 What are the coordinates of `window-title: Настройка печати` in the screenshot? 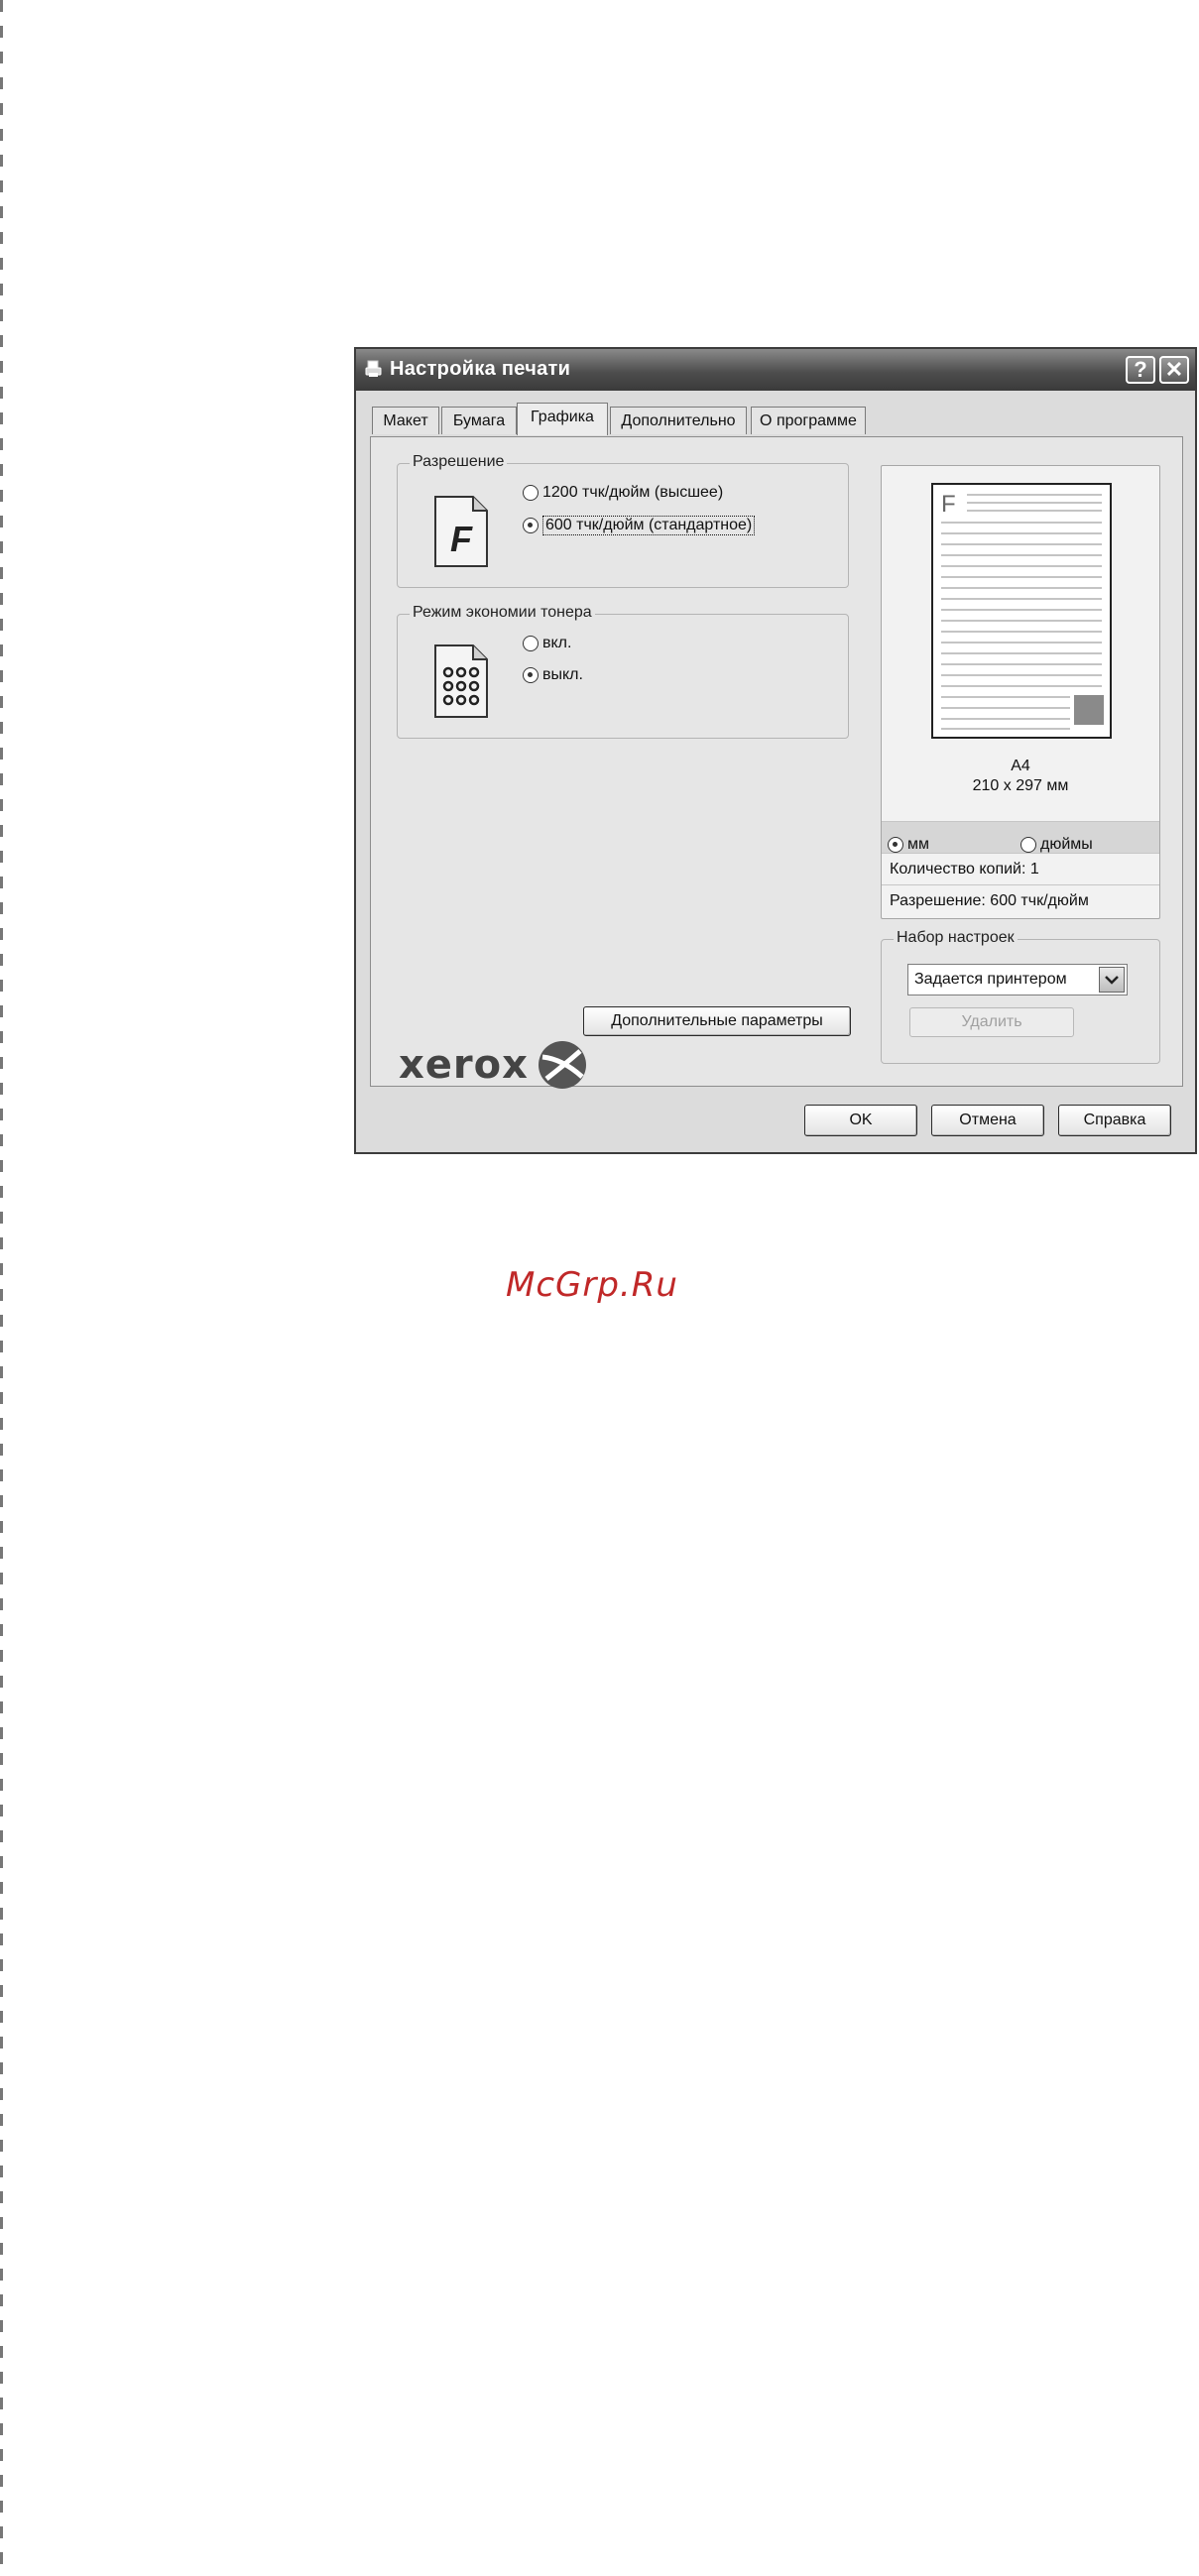 It's located at (480, 369).